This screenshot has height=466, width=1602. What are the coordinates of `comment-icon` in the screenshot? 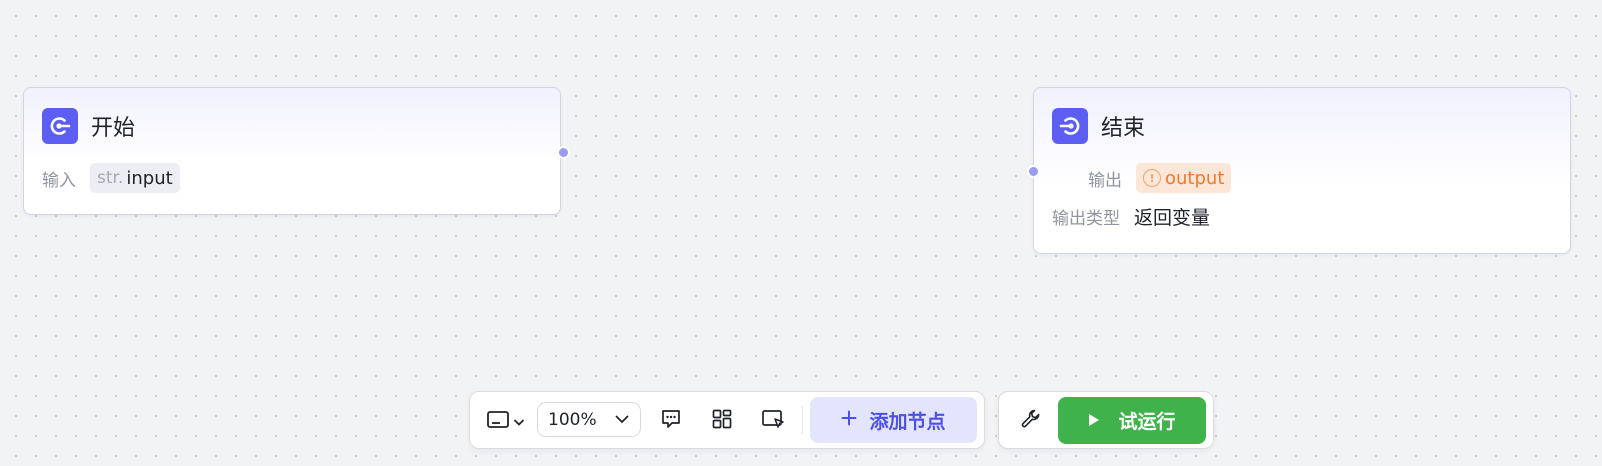 It's located at (671, 421).